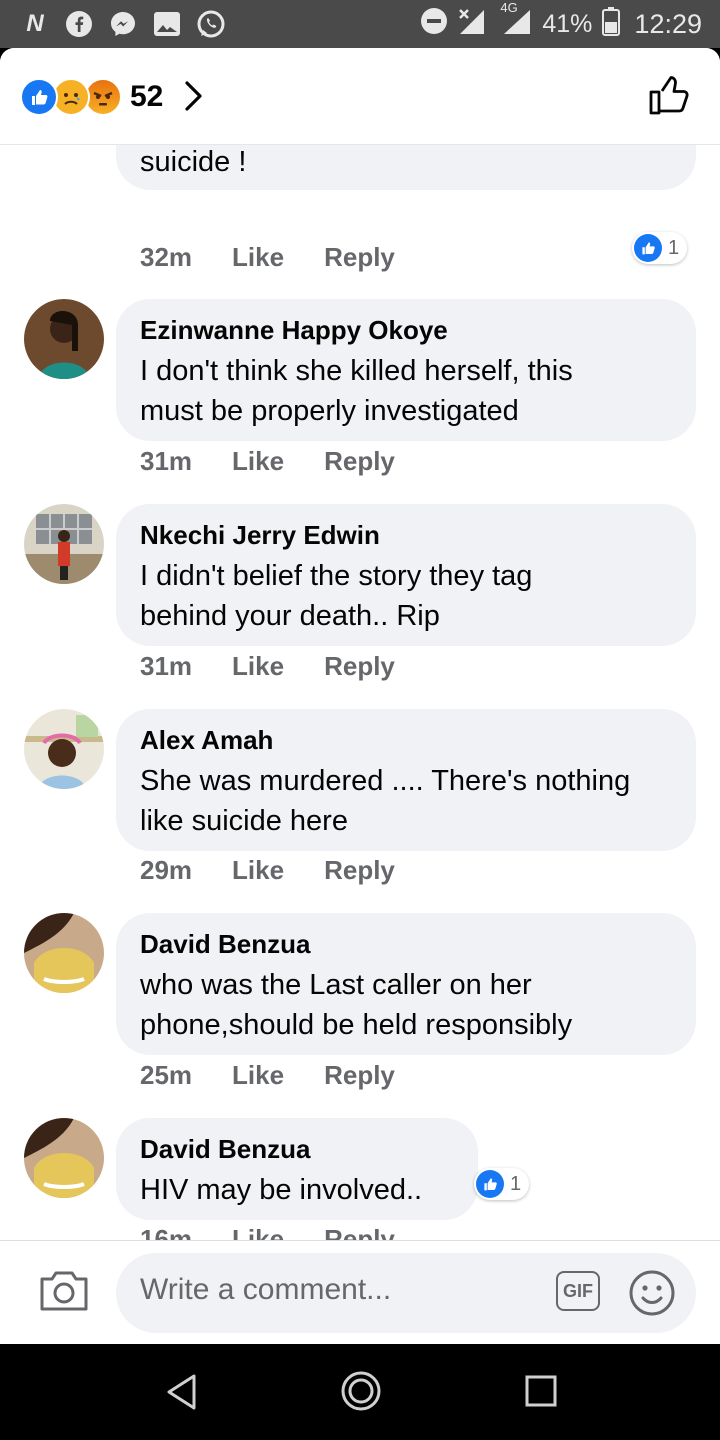  Describe the element at coordinates (516, 21) in the screenshot. I see `signal-4g-icon: 4G` at that location.